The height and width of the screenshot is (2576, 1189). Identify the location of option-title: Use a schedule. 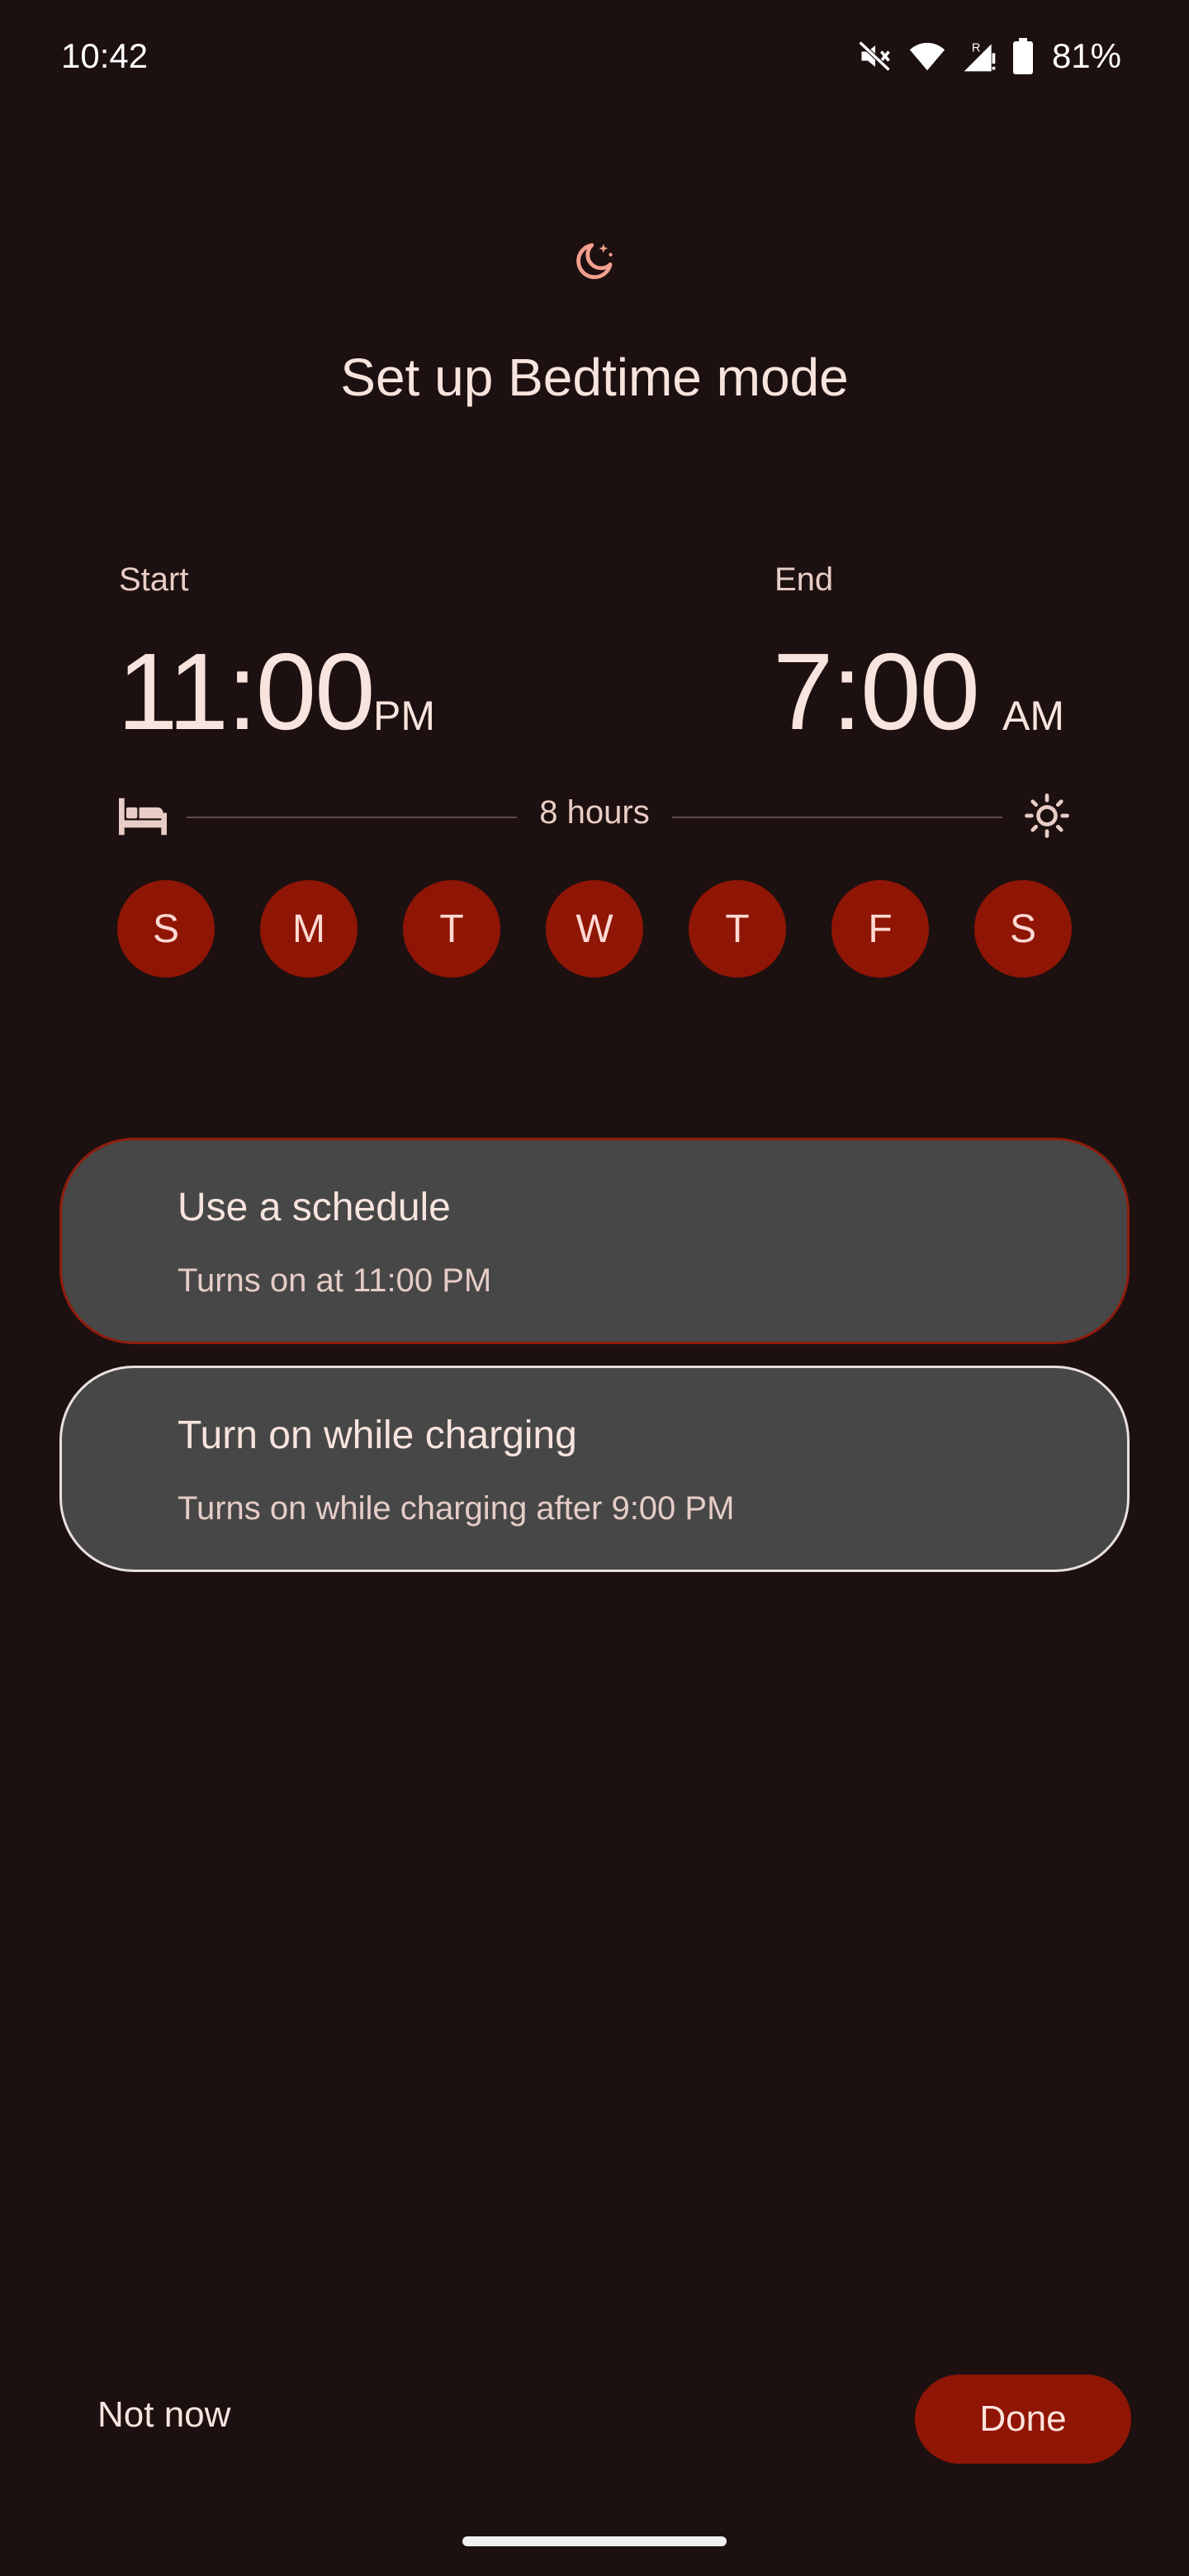
(314, 1207).